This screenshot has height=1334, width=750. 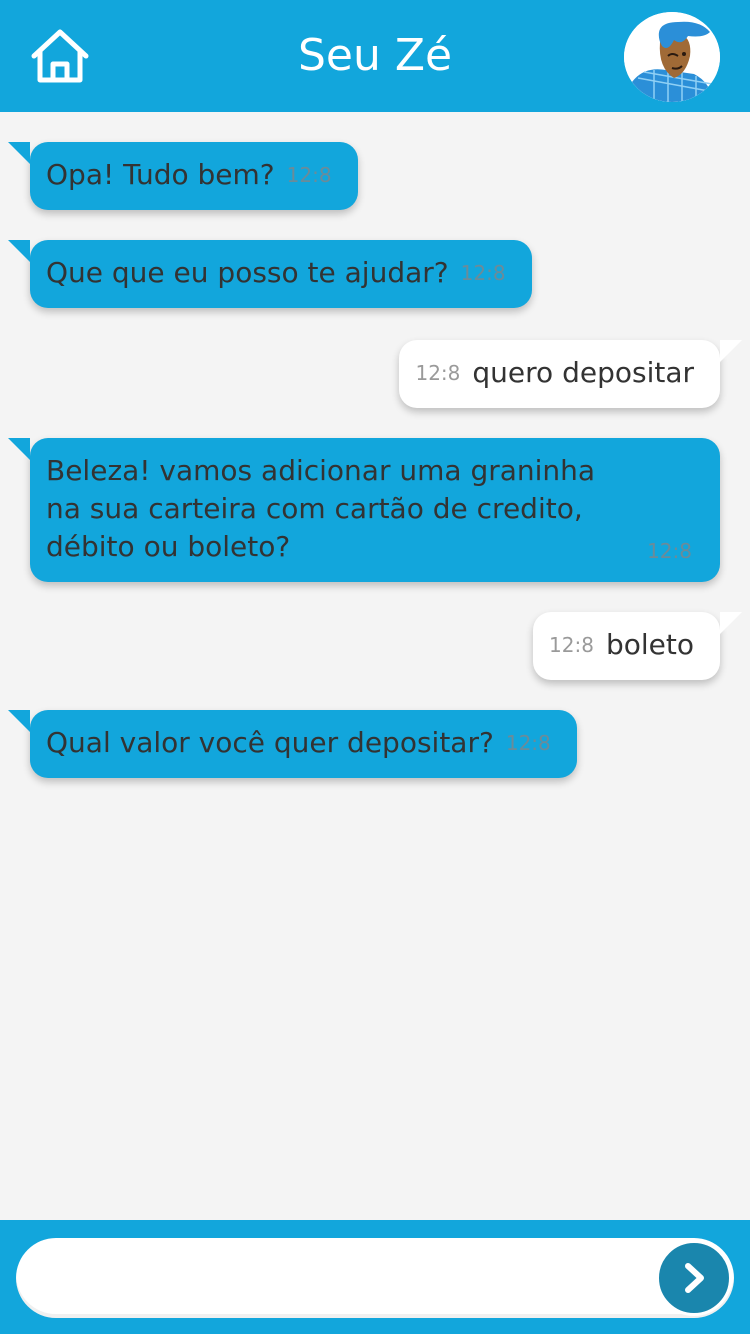 I want to click on chevron-right-icon, so click(x=694, y=1278).